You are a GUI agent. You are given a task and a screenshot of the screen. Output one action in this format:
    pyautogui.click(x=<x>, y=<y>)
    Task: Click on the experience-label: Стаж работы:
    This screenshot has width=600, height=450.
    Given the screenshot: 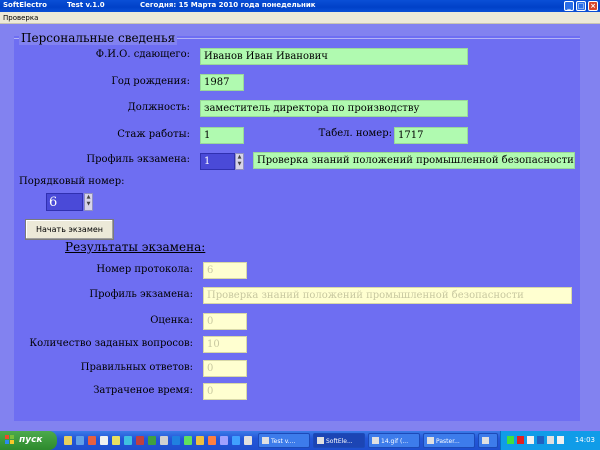 What is the action you would take?
    pyautogui.click(x=153, y=134)
    